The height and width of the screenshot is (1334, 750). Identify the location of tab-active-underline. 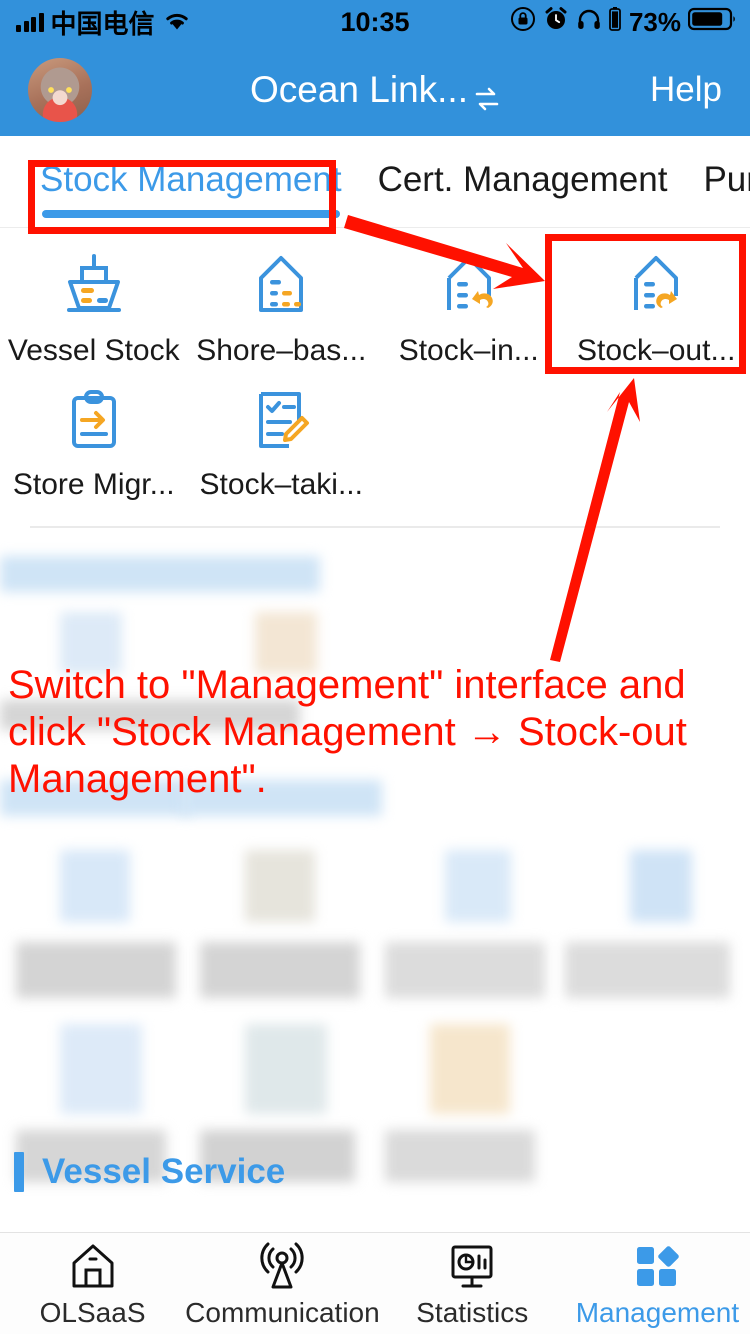
(191, 213).